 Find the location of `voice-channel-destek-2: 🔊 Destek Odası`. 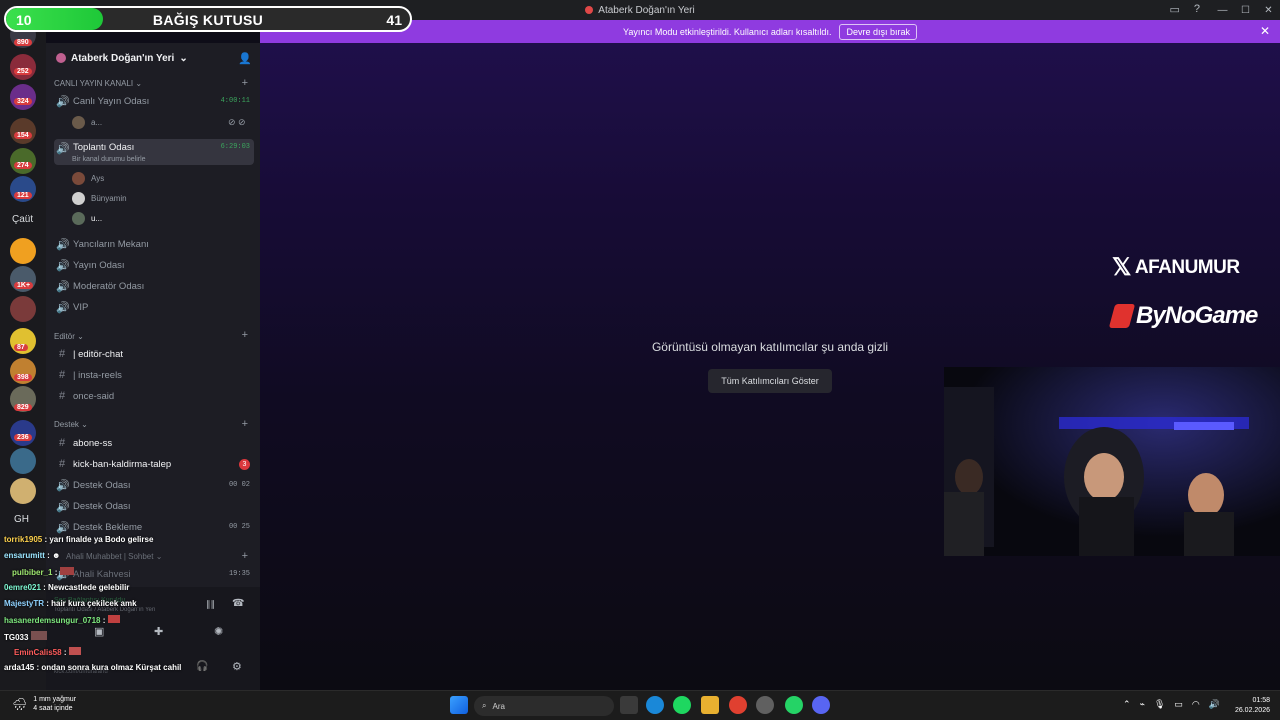

voice-channel-destek-2: 🔊 Destek Odası is located at coordinates (154, 506).